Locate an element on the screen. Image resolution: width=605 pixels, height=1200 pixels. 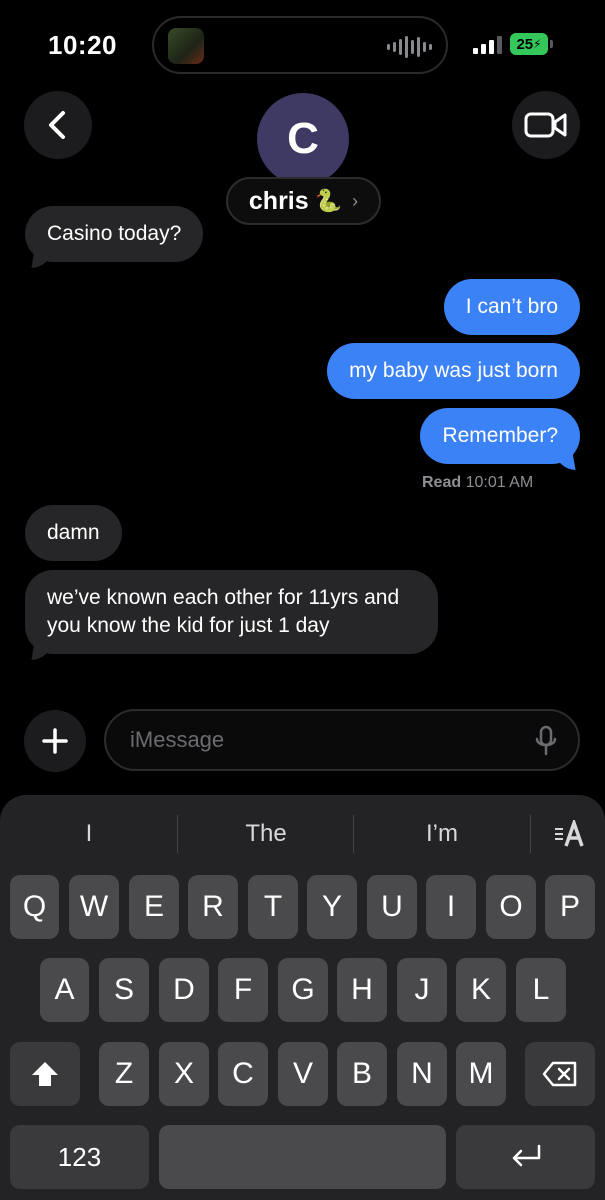
key-k: K is located at coordinates (481, 990).